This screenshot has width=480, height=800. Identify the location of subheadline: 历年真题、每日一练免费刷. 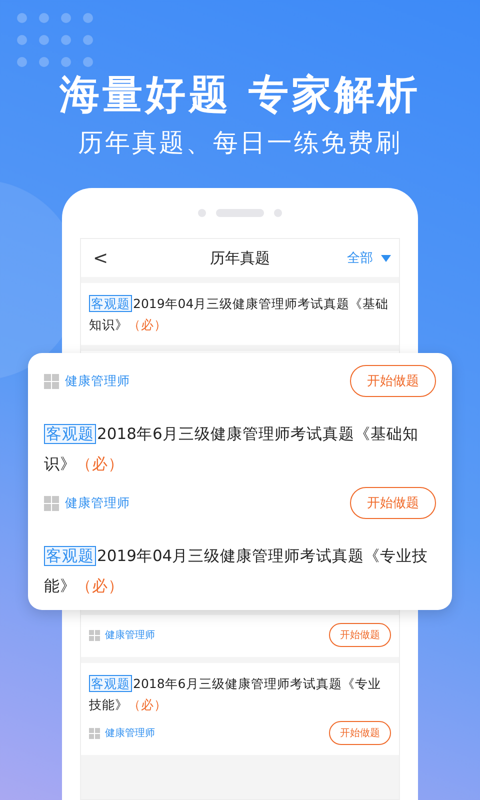
(240, 143).